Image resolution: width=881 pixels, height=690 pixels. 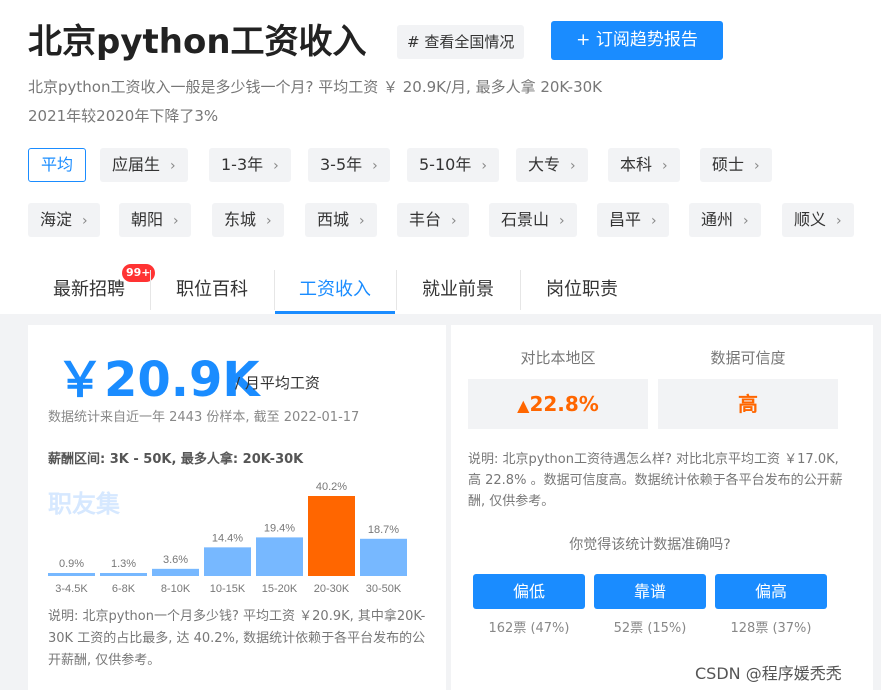 What do you see at coordinates (650, 591) in the screenshot?
I see `vote-accurate-button: 靠谱` at bounding box center [650, 591].